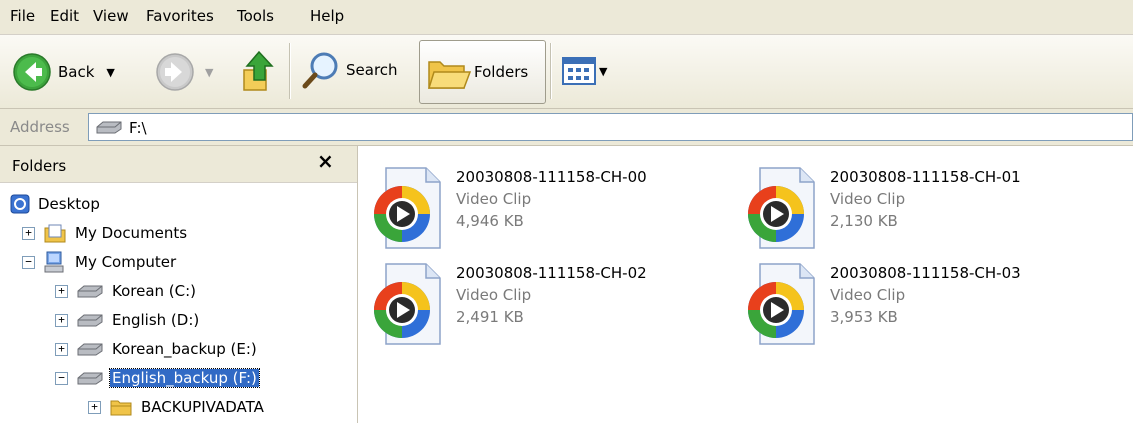  Describe the element at coordinates (178, 164) in the screenshot. I see `folders-pane-header: Folders ×` at that location.